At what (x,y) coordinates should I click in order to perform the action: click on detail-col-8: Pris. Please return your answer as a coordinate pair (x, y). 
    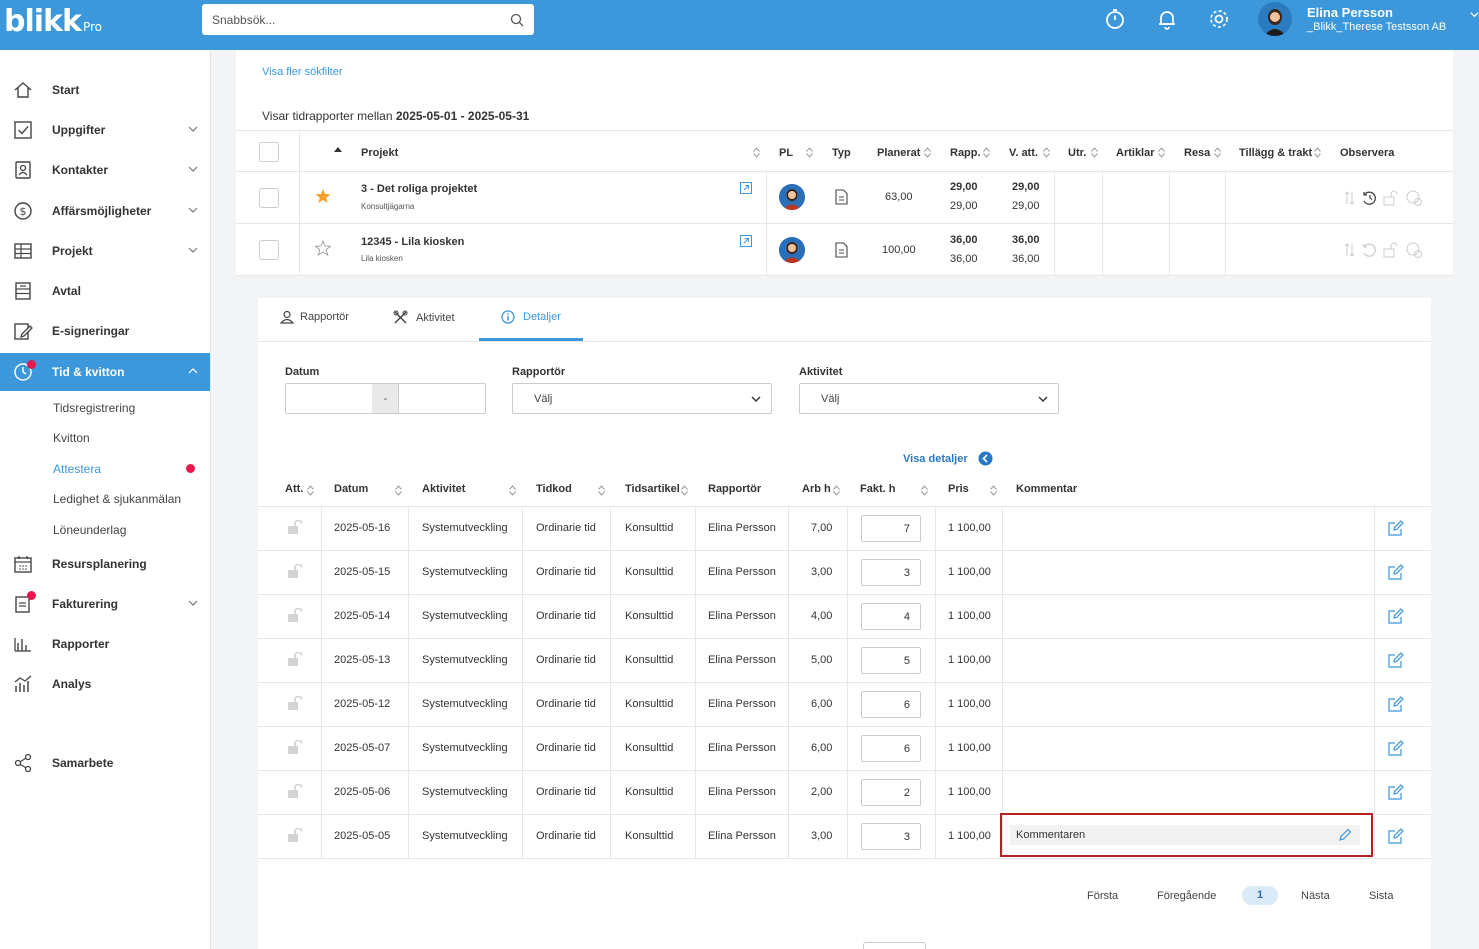
    Looking at the image, I should click on (958, 489).